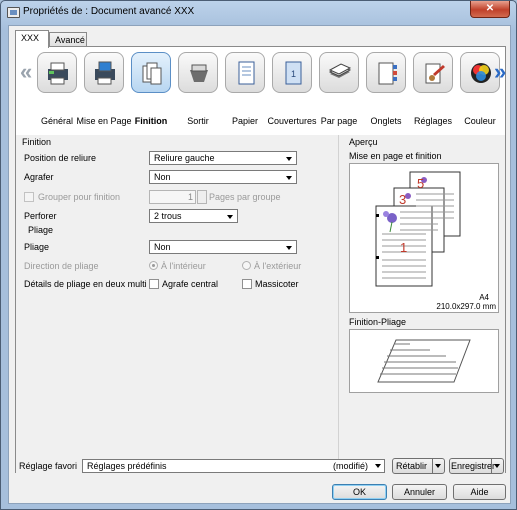 This screenshot has width=517, height=510. I want to click on staple-select: Non, so click(223, 177).